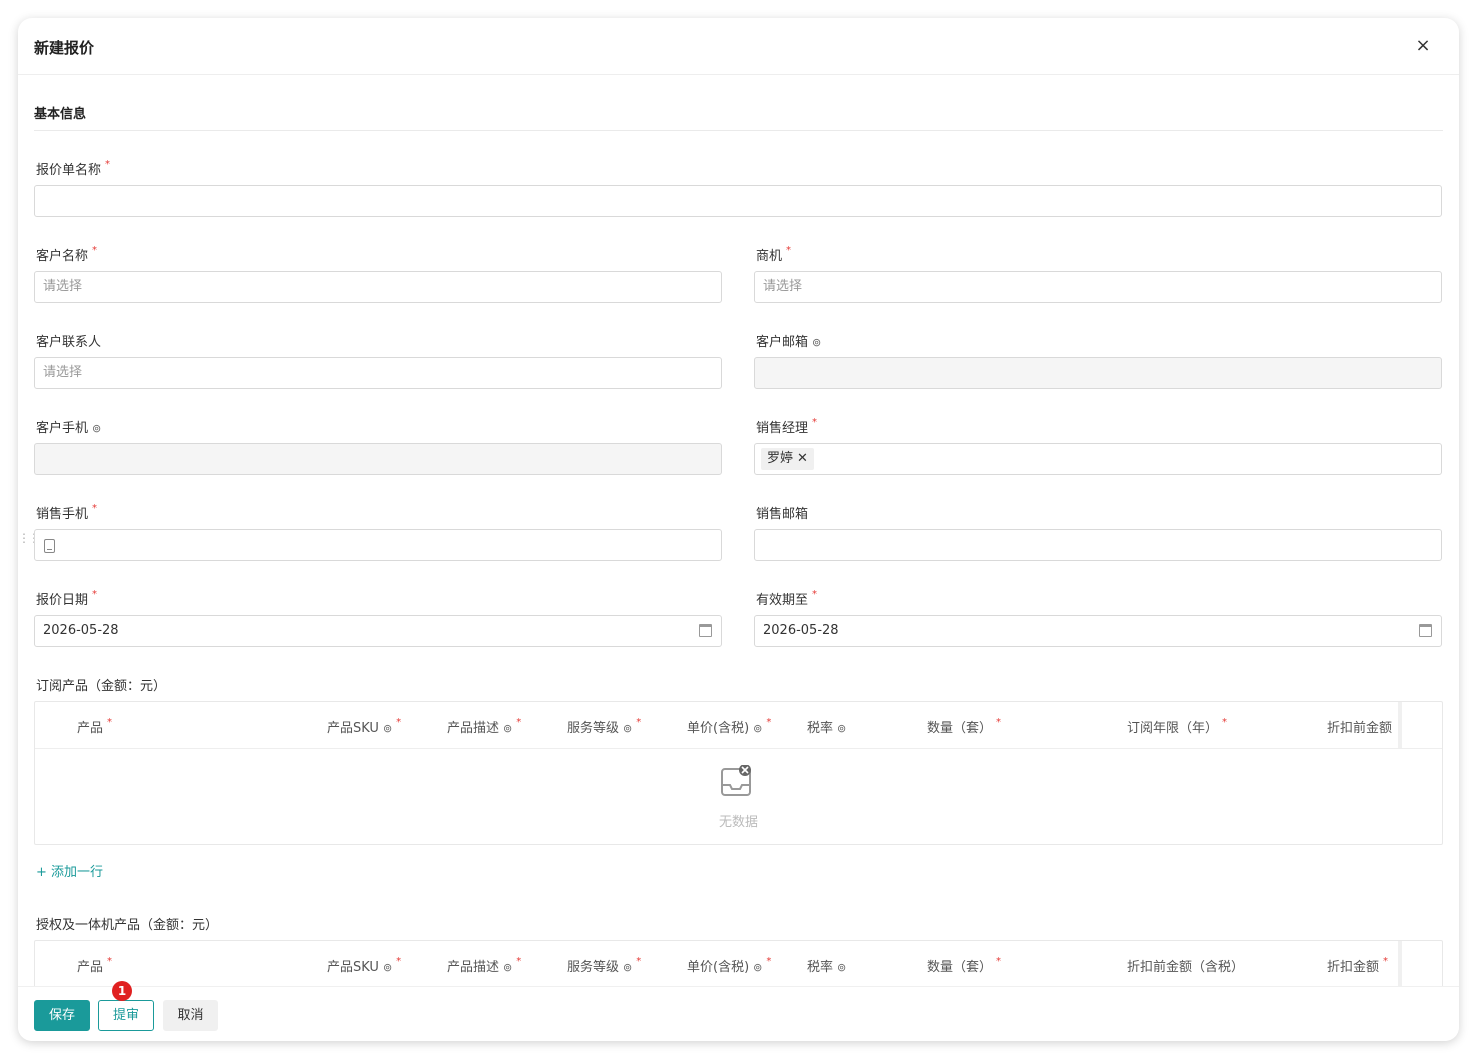 The height and width of the screenshot is (1059, 1478). I want to click on opportunity-label: 商机 *, so click(774, 254).